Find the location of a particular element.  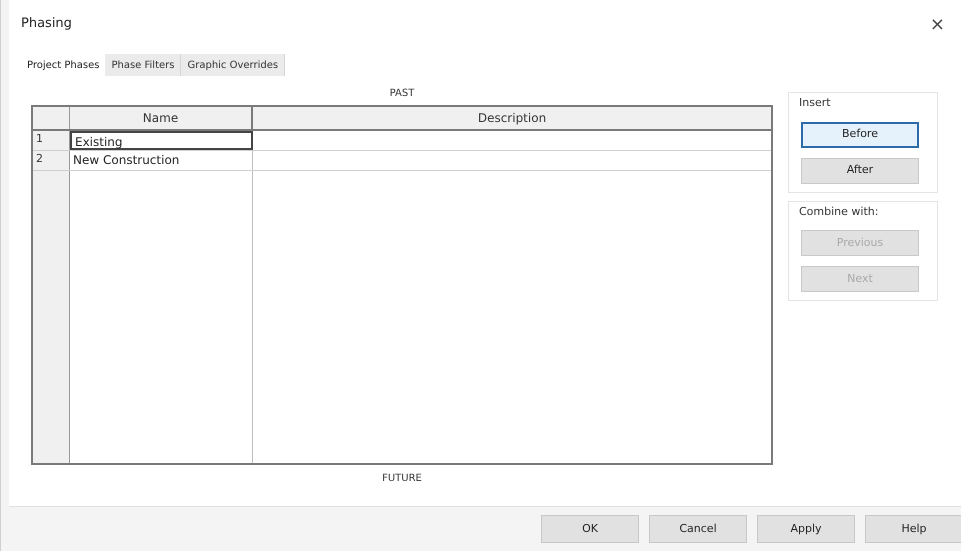

close-button: × is located at coordinates (937, 24).